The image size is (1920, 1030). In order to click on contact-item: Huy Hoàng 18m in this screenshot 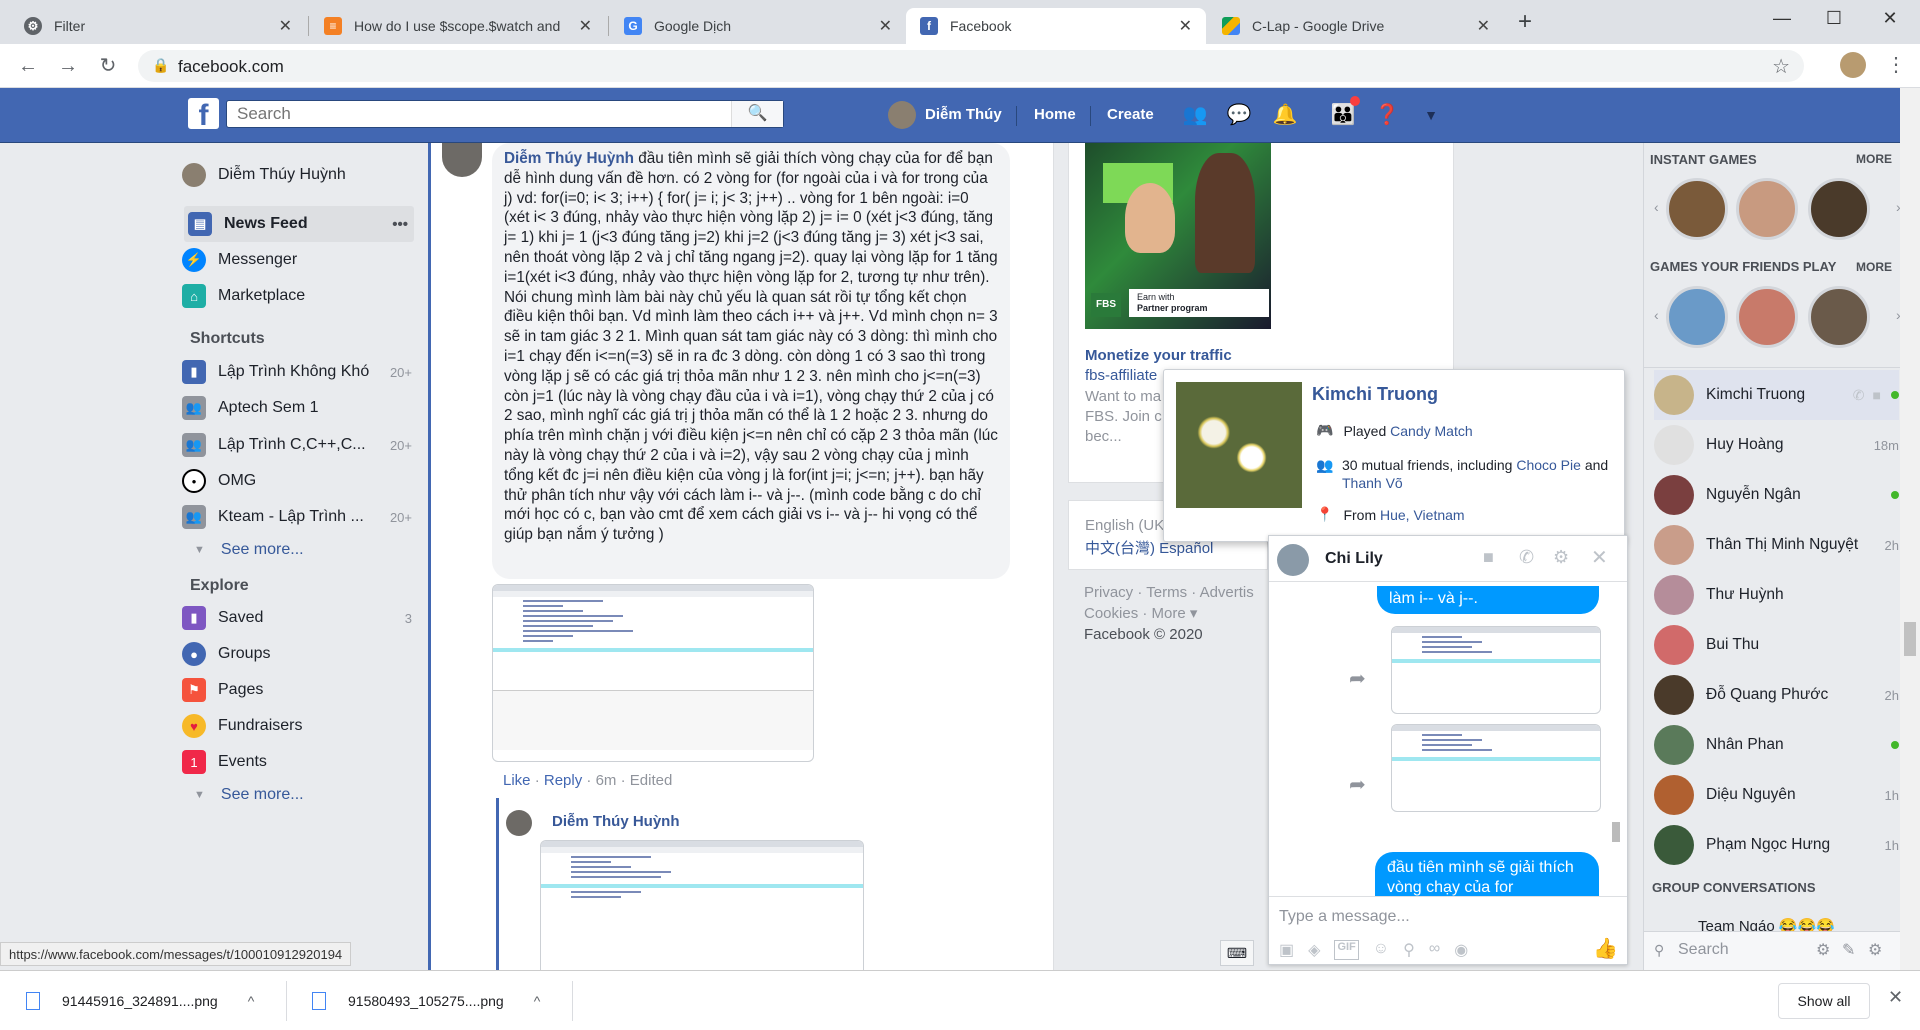, I will do `click(1776, 445)`.